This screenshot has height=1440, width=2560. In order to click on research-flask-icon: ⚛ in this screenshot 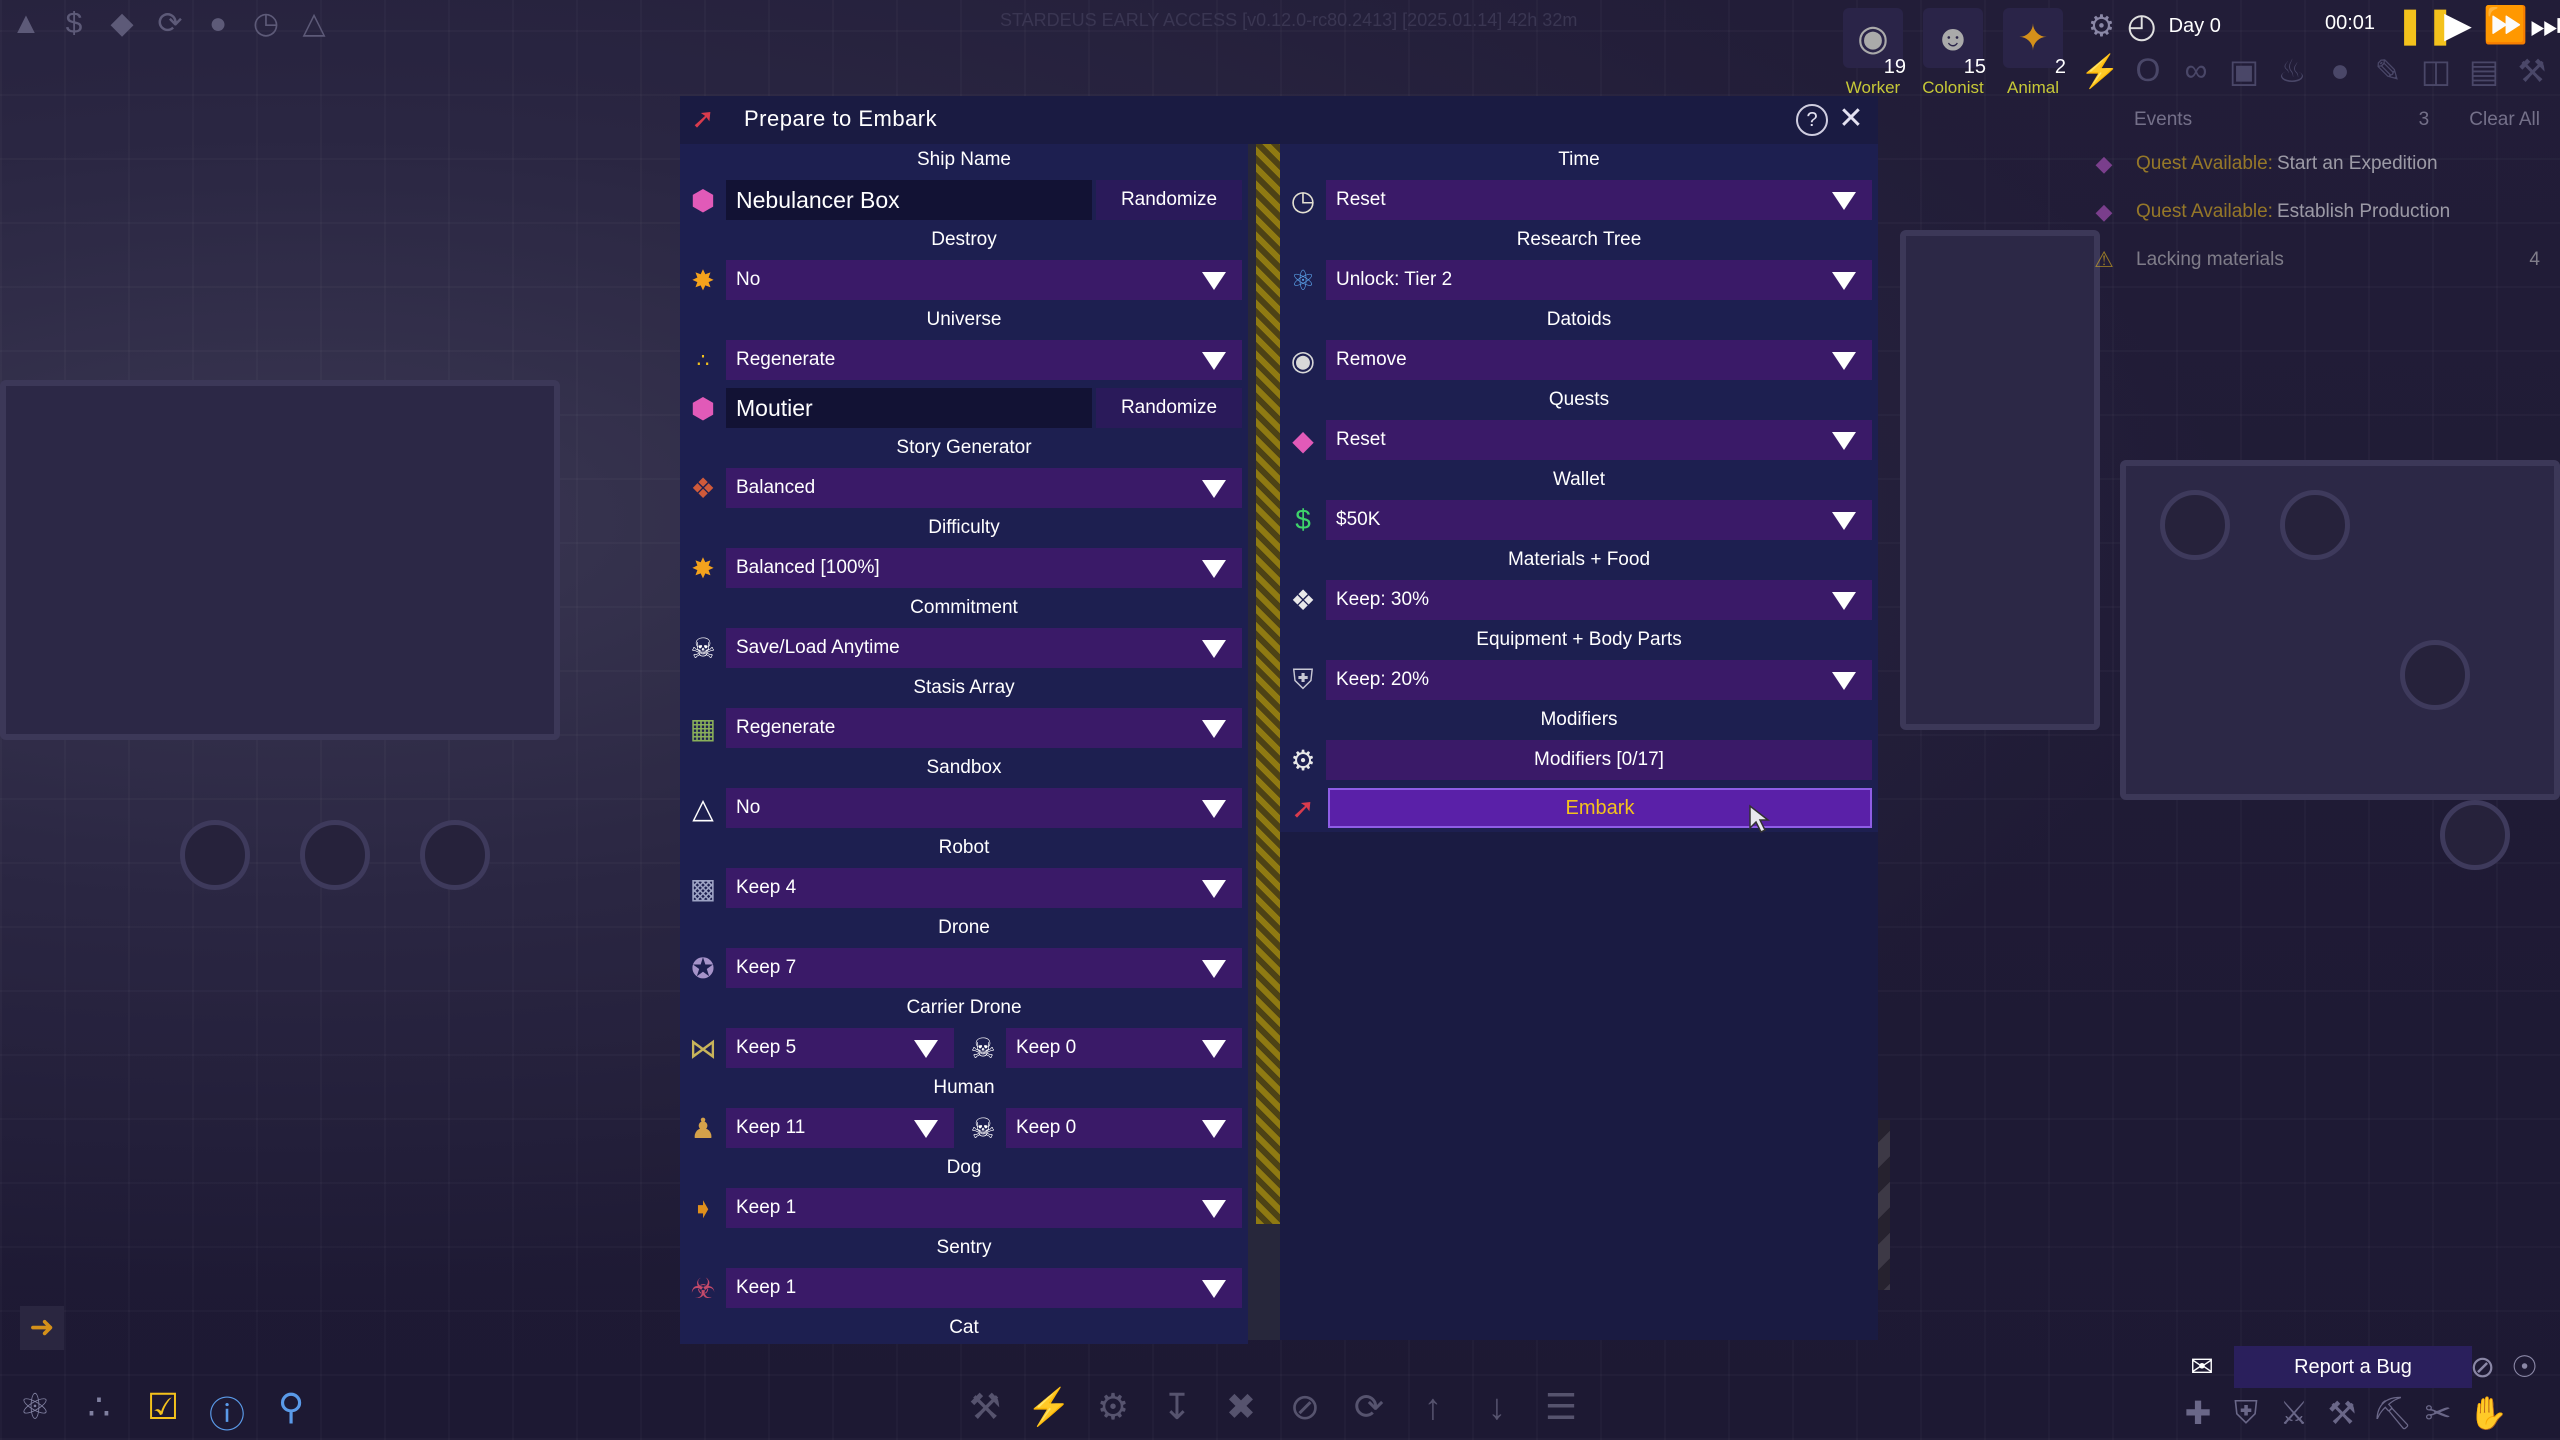, I will do `click(35, 1412)`.